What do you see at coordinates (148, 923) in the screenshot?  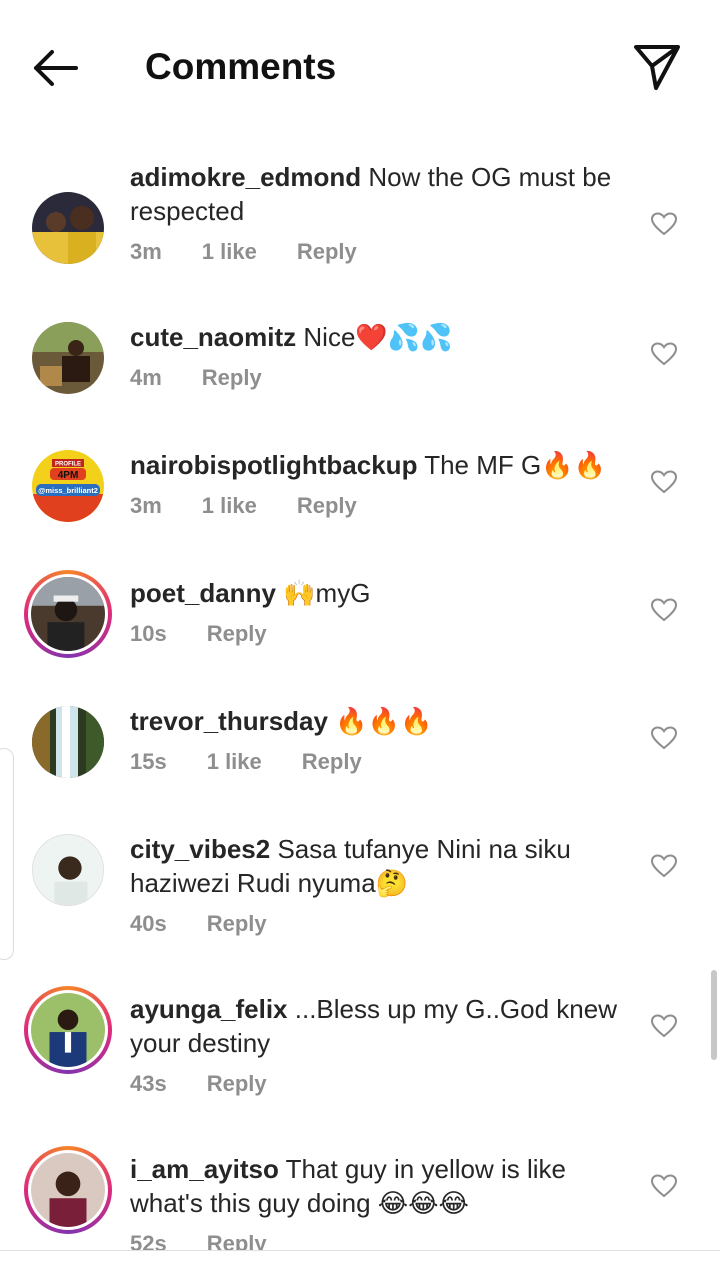 I see `comment-time: 40s` at bounding box center [148, 923].